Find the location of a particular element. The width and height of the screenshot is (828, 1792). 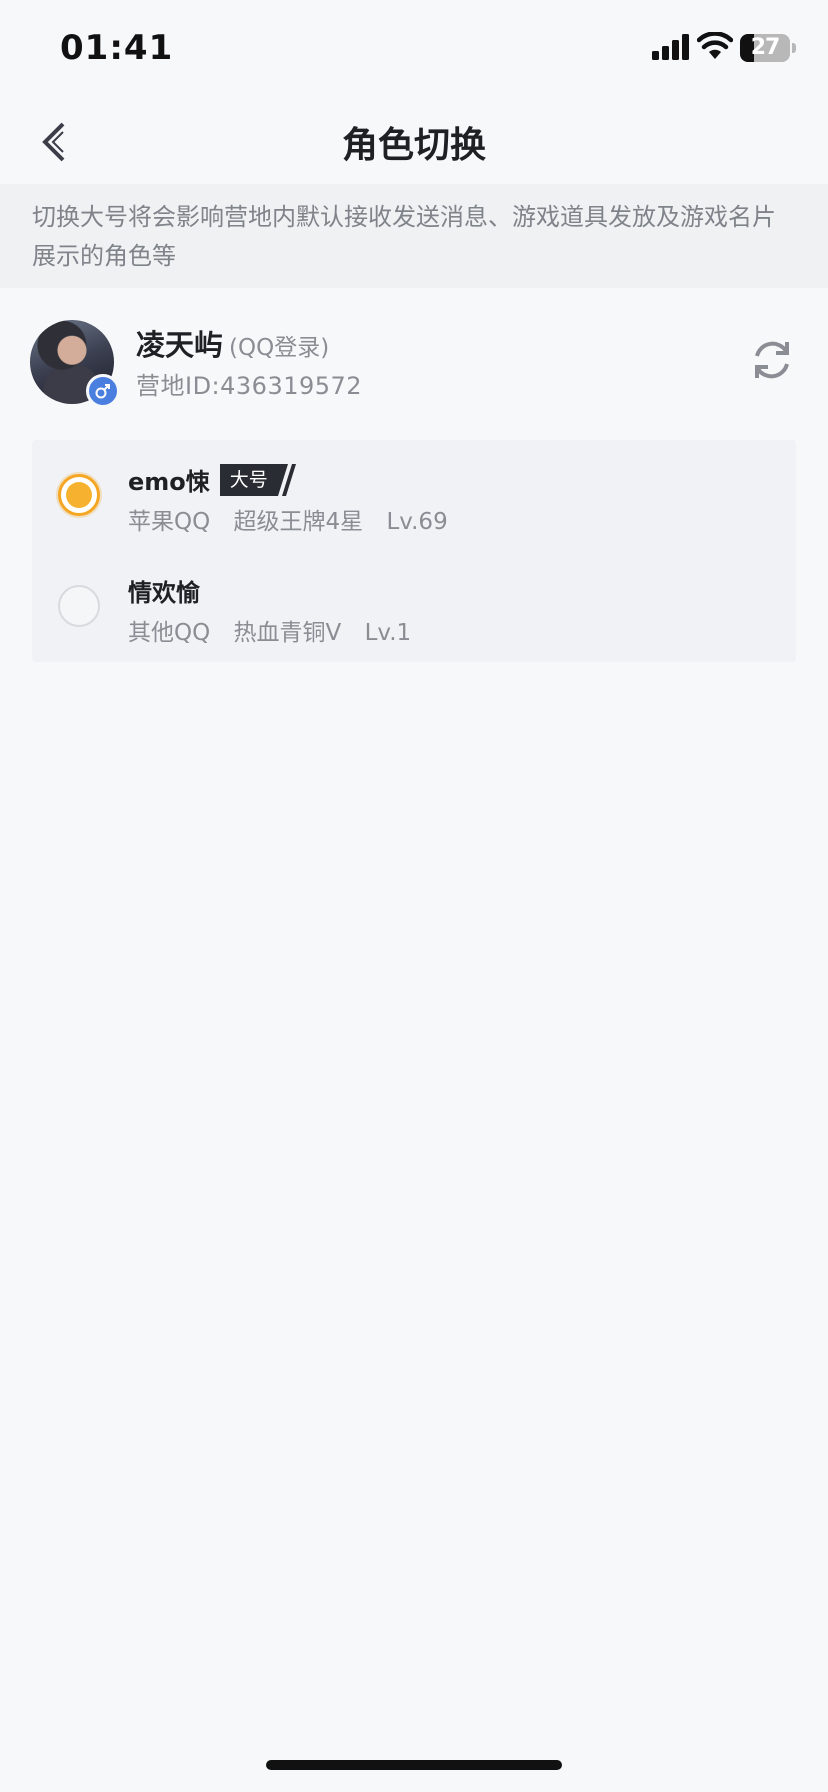

profile-name: 凌天屿 (QQ登录) is located at coordinates (232, 343).